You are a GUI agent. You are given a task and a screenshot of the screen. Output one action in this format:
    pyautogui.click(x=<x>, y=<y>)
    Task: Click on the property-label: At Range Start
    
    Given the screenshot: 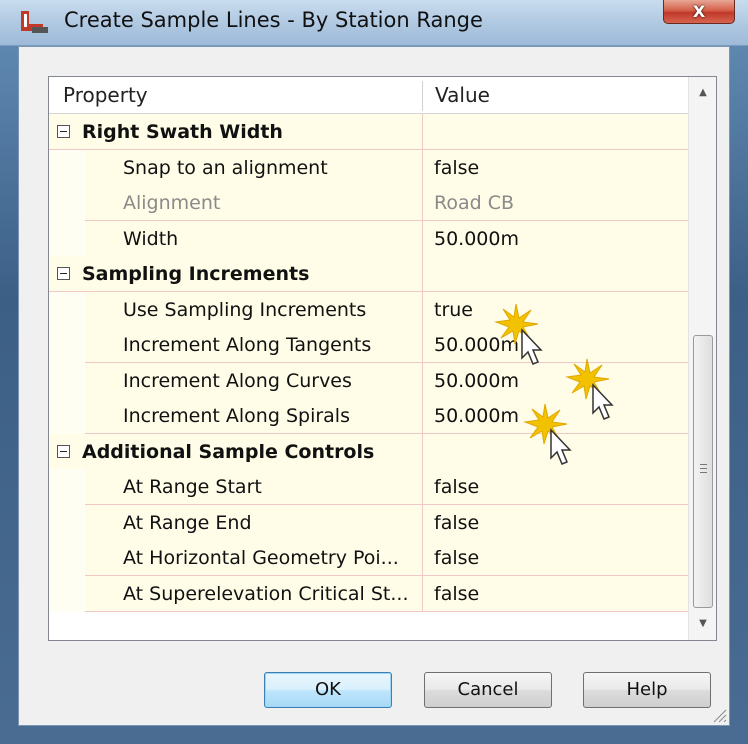 What is the action you would take?
    pyautogui.click(x=192, y=487)
    